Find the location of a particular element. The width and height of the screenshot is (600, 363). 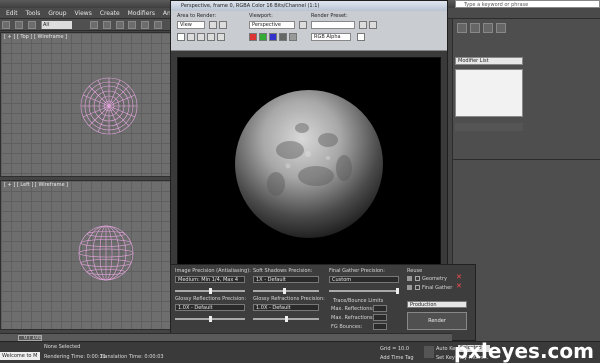

image-precision-knob is located at coordinates (210, 291).